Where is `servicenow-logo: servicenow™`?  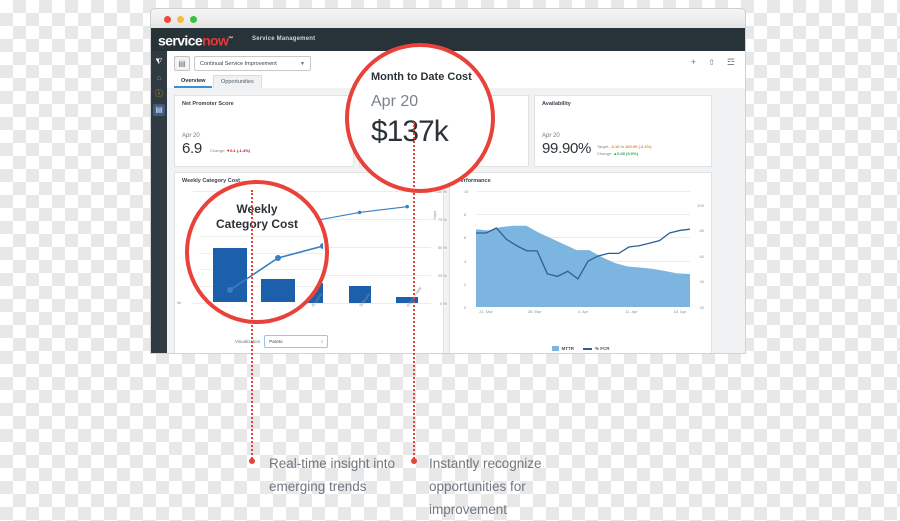 servicenow-logo: servicenow™ is located at coordinates (195, 40).